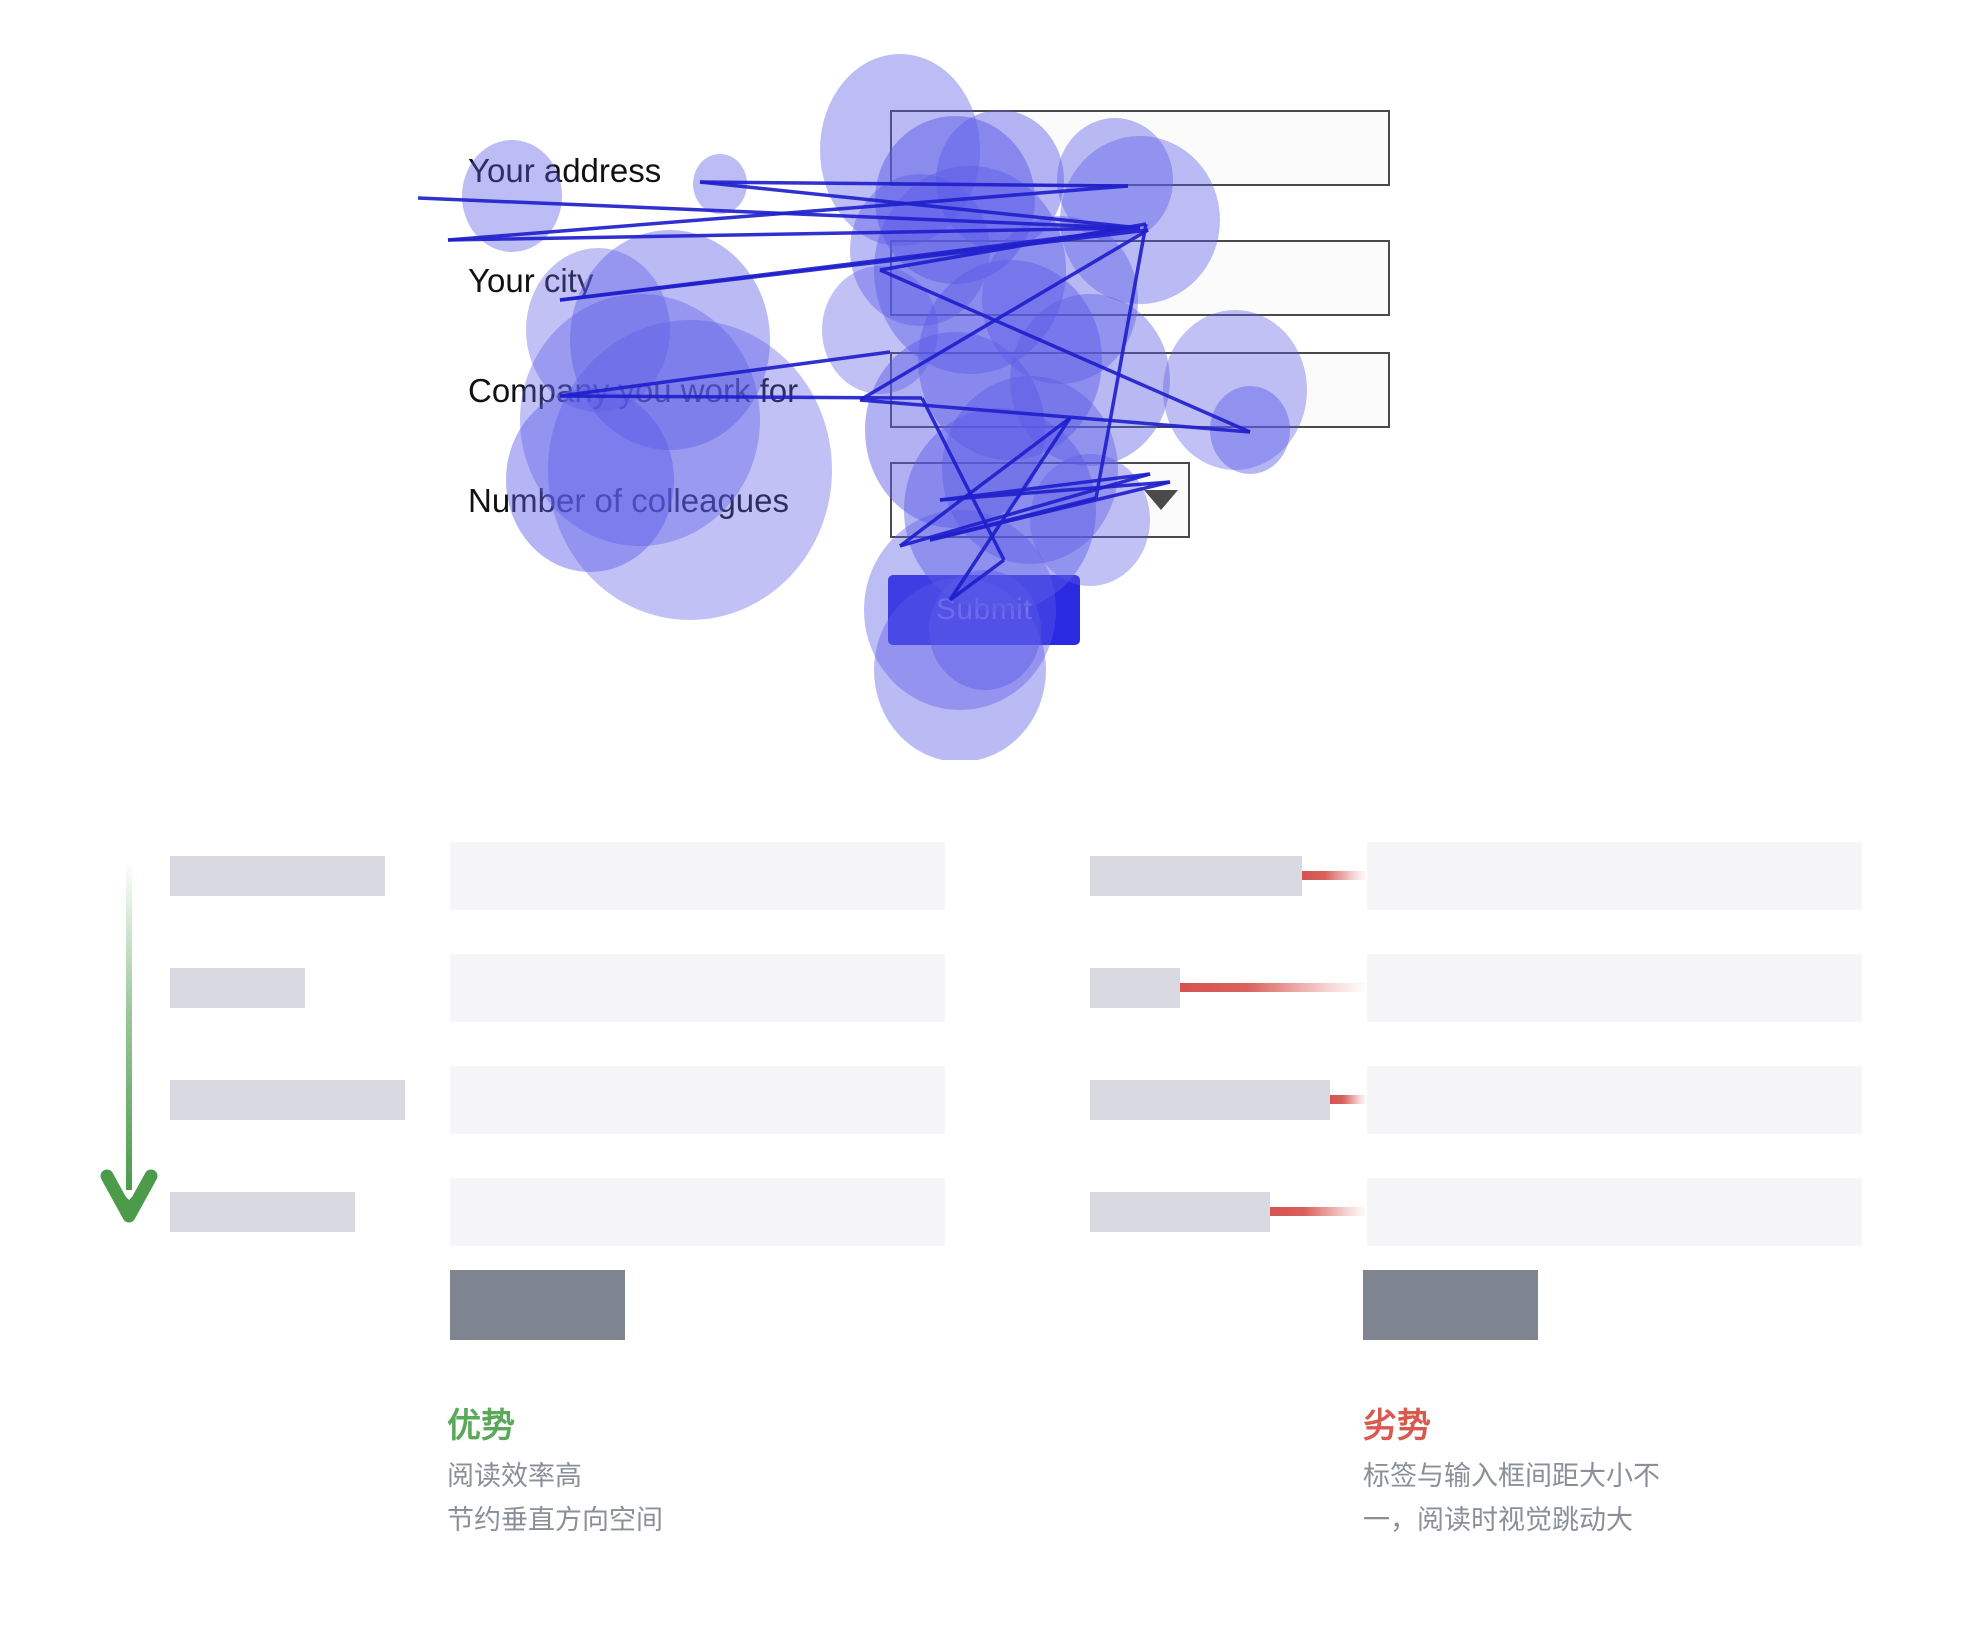  What do you see at coordinates (1511, 1476) in the screenshot?
I see `disadvantage-line-1: 标签与输入框间距大小不` at bounding box center [1511, 1476].